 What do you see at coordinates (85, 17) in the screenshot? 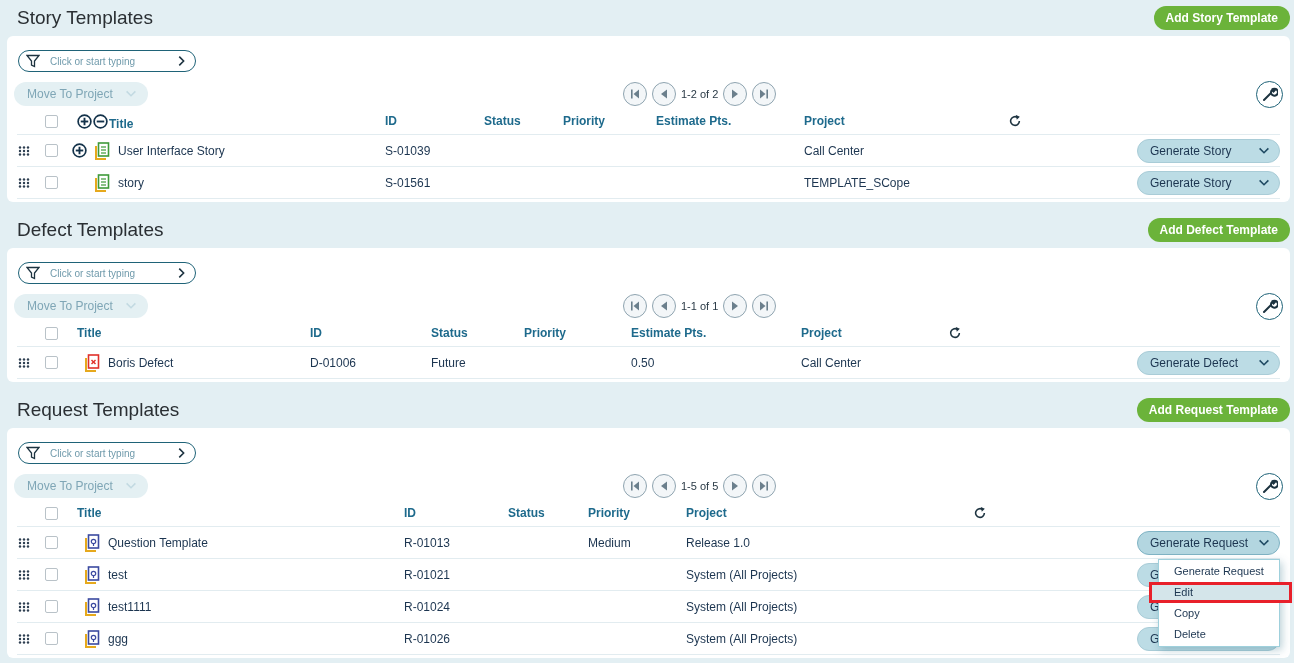
I see `section-title: Story Templates` at bounding box center [85, 17].